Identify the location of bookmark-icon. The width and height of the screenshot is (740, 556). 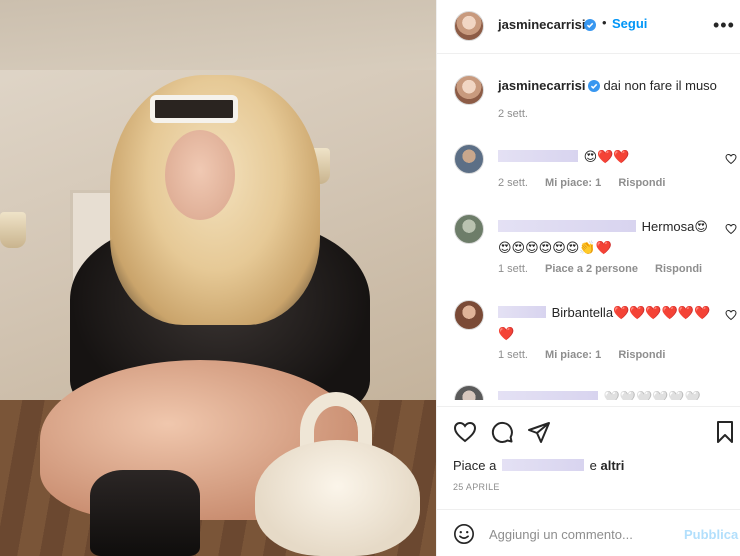
(725, 432).